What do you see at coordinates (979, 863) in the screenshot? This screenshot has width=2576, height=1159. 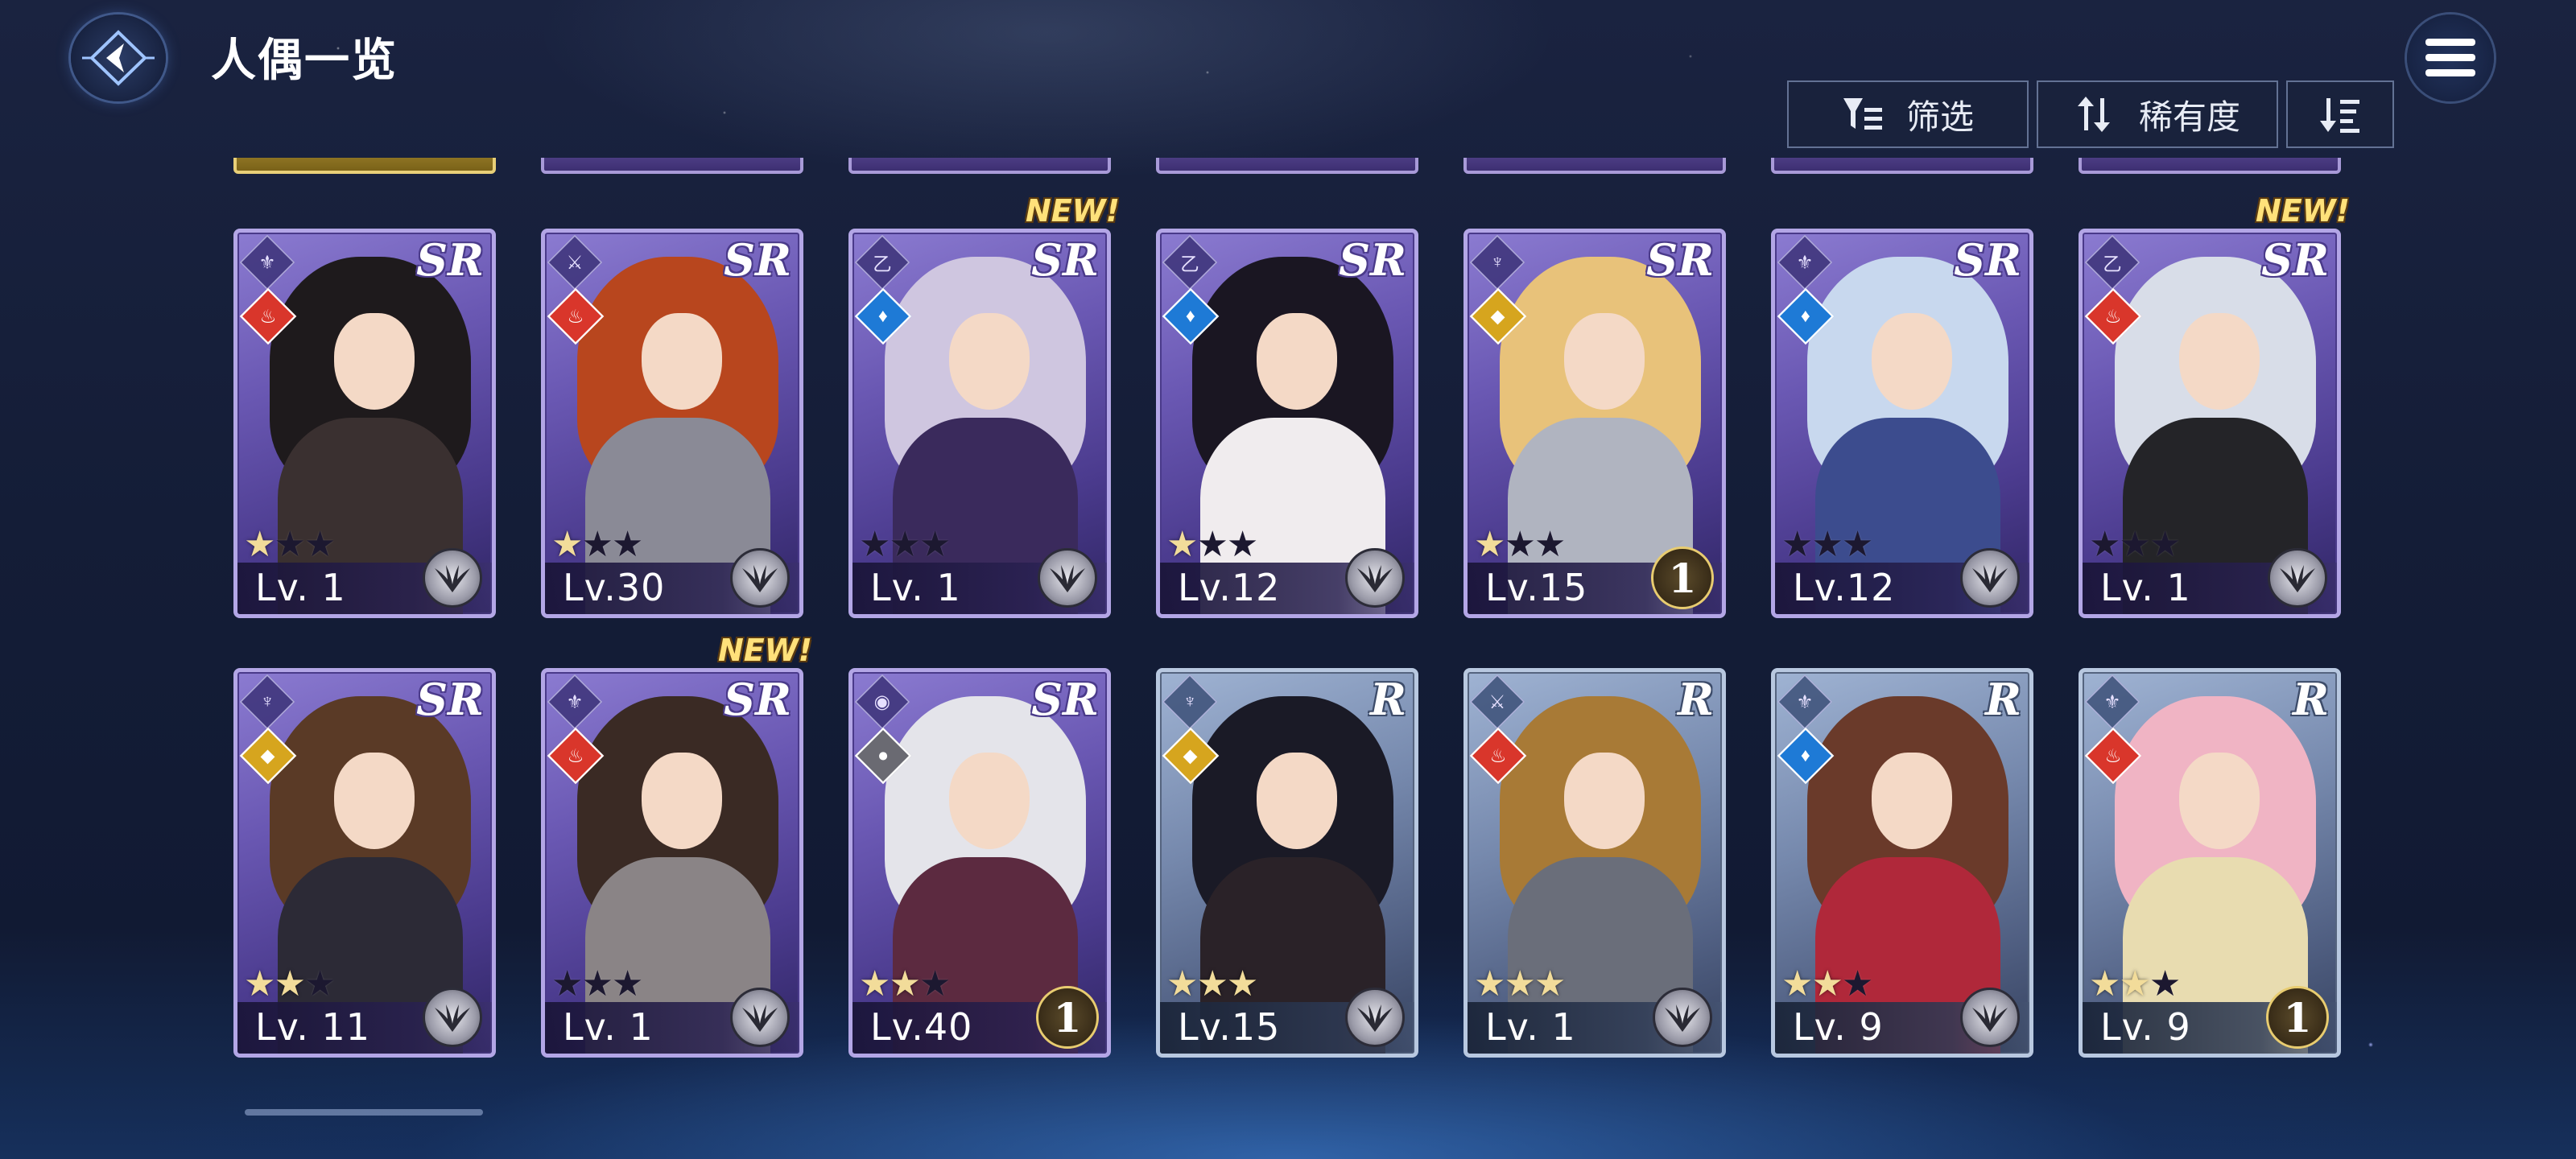 I see `character-card: ◉ ● SR ★★★ Lv.40 1` at bounding box center [979, 863].